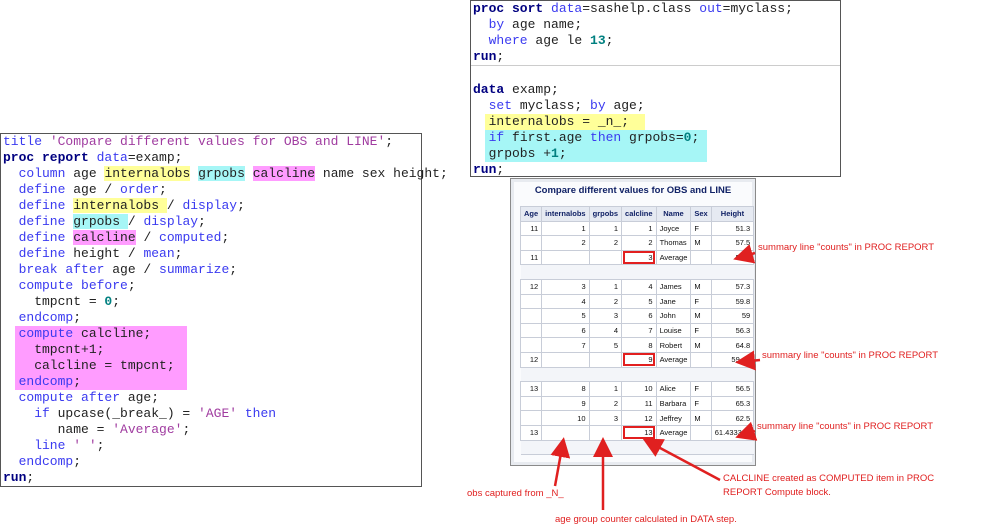 The height and width of the screenshot is (528, 999). I want to click on code-token: examp;, so click(535, 89).